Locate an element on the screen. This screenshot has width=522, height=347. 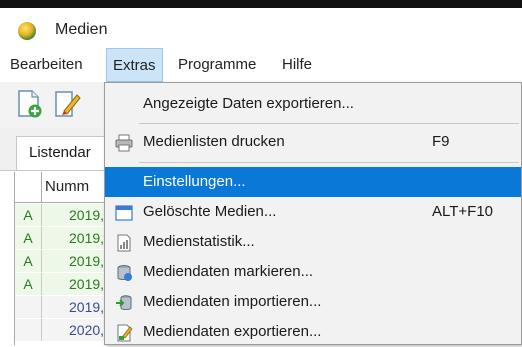
mark-data-icon is located at coordinates (124, 273).